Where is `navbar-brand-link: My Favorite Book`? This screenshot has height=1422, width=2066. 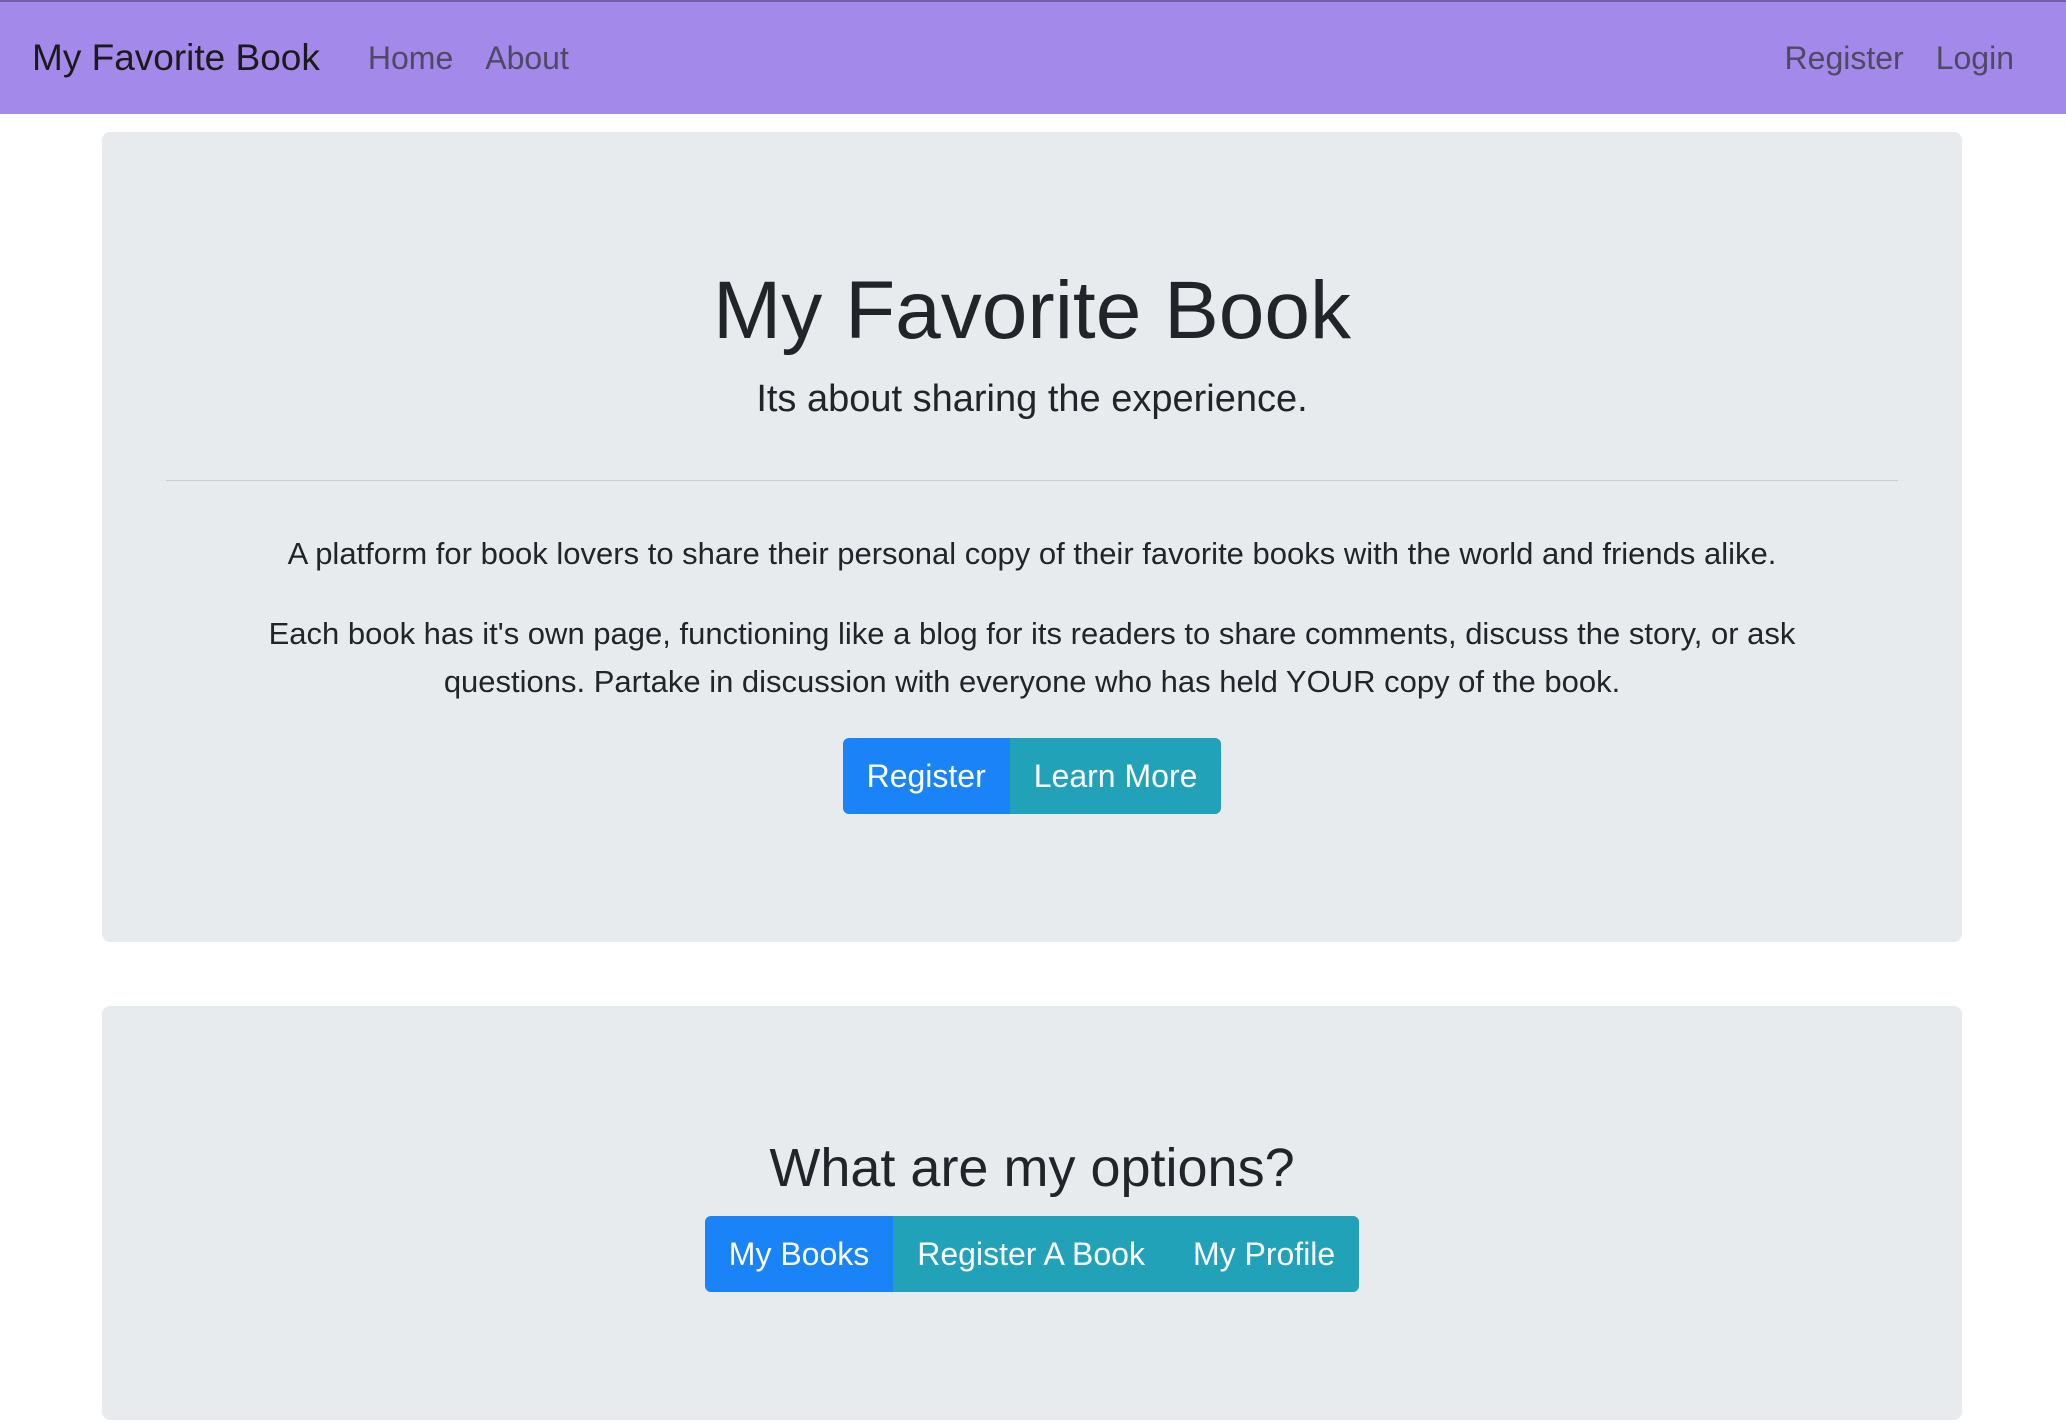
navbar-brand-link: My Favorite Book is located at coordinates (176, 58).